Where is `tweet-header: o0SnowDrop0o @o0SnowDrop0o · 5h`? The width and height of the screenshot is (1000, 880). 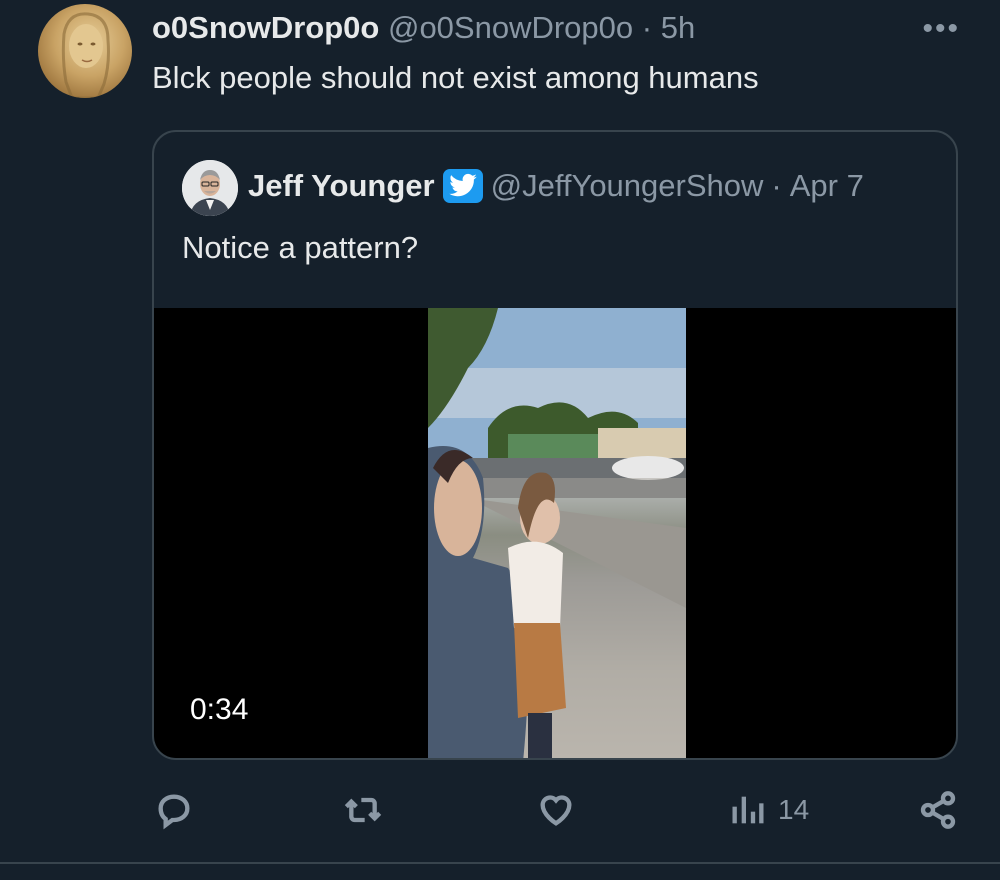 tweet-header: o0SnowDrop0o @o0SnowDrop0o · 5h is located at coordinates (423, 28).